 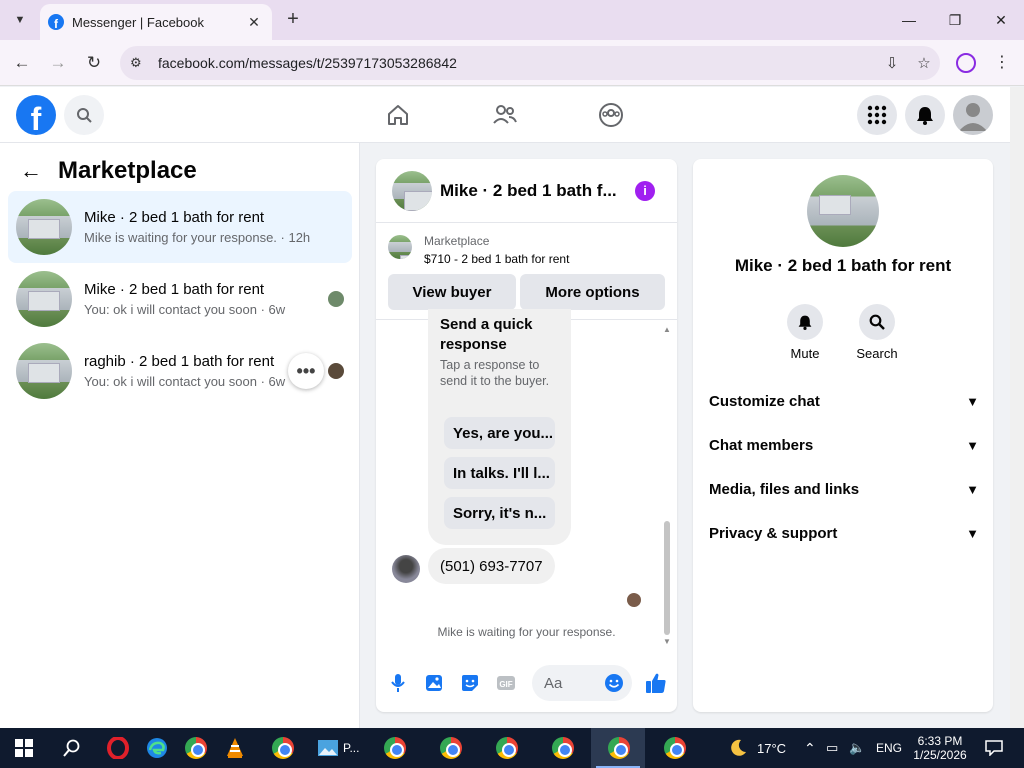 What do you see at coordinates (84, 115) in the screenshot?
I see `facebook-search-icon` at bounding box center [84, 115].